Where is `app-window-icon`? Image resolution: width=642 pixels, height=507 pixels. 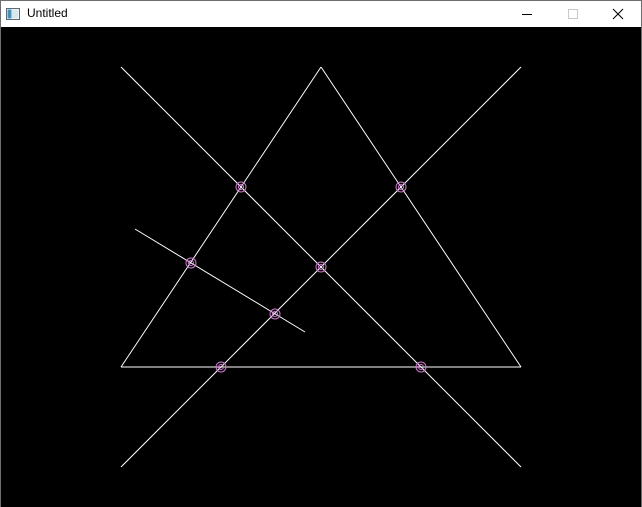
app-window-icon is located at coordinates (13, 13).